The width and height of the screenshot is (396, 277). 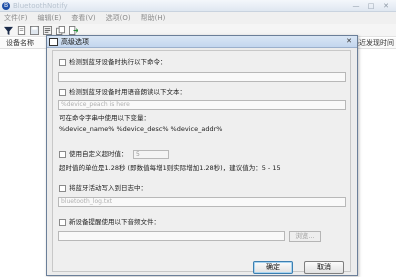 What do you see at coordinates (349, 41) in the screenshot?
I see `dialog-close-button: ✕` at bounding box center [349, 41].